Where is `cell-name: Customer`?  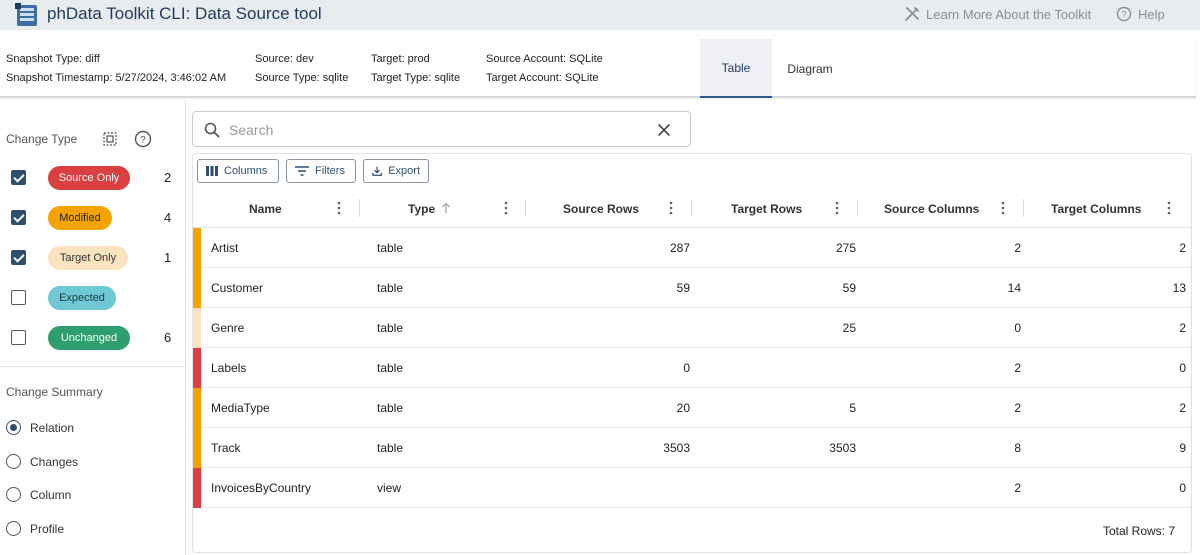
cell-name: Customer is located at coordinates (237, 288).